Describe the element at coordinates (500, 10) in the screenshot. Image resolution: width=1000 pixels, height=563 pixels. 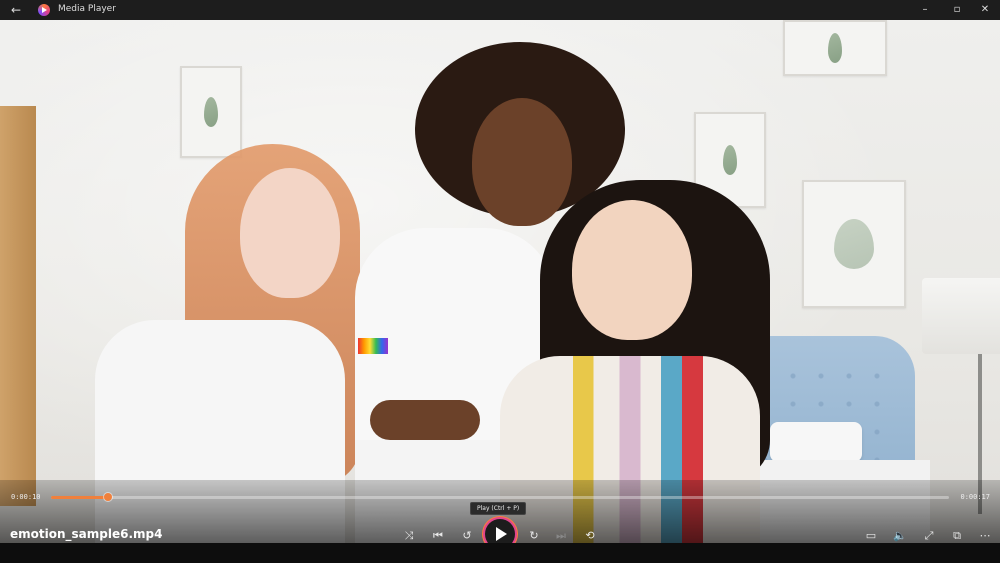
I see `title-bar: ← Media Player – ▫ ✕` at that location.